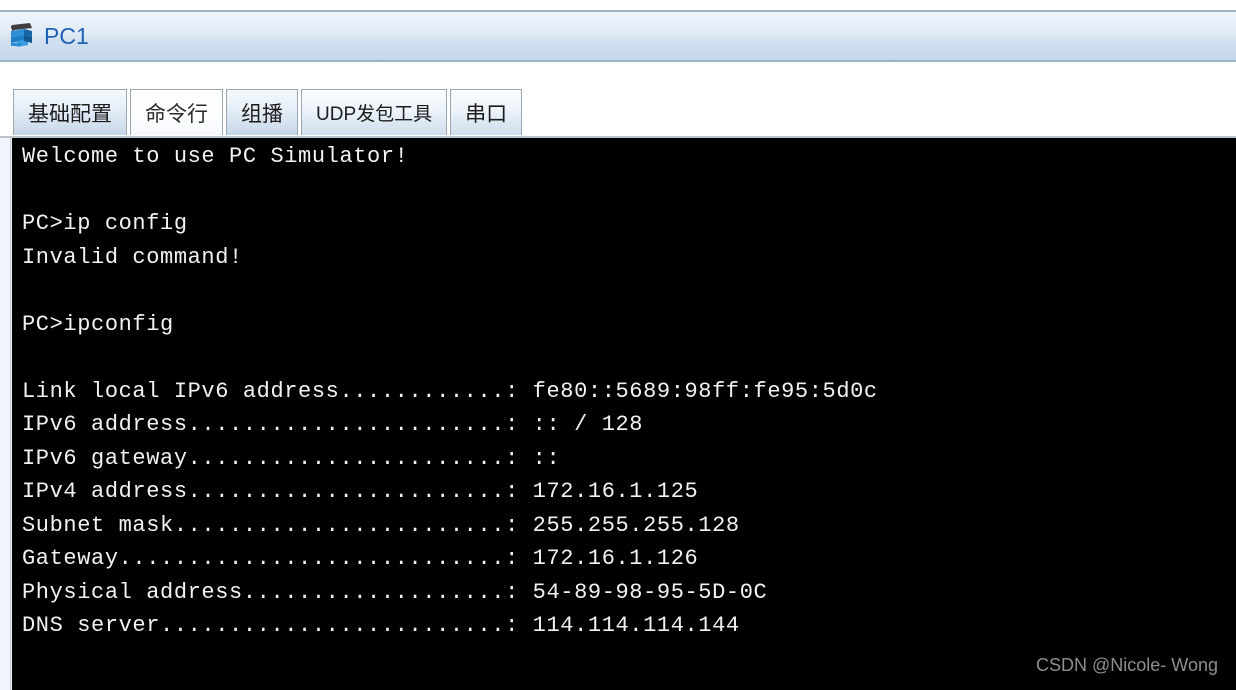  I want to click on tab-serial-port-label: 串口, so click(486, 114).